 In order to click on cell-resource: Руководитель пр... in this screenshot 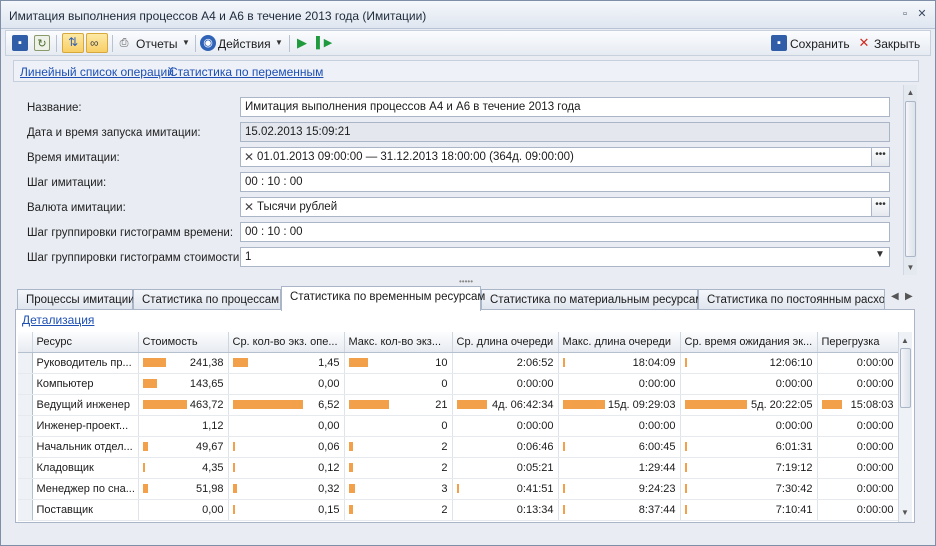, I will do `click(85, 363)`.